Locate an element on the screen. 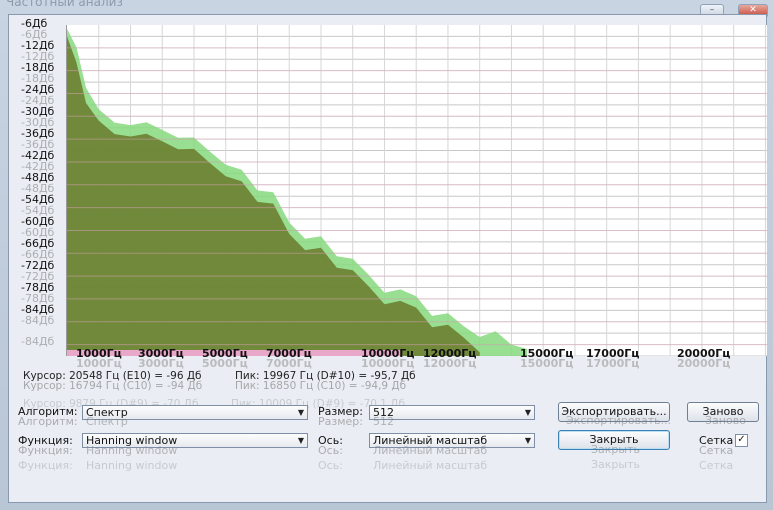  close-label-ghost: Закрыть is located at coordinates (615, 449).